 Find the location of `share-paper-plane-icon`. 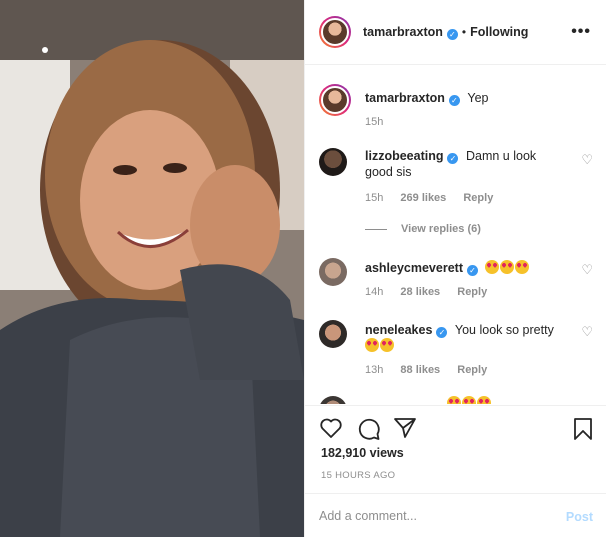

share-paper-plane-icon is located at coordinates (405, 428).